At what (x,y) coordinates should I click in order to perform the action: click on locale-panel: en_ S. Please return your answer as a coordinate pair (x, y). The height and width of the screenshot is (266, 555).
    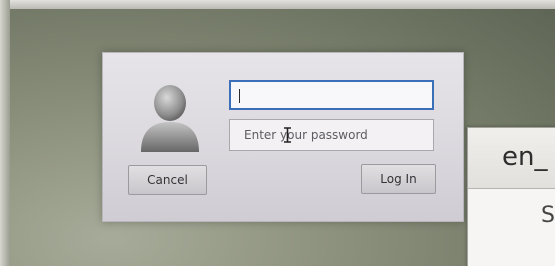
    Looking at the image, I should click on (511, 196).